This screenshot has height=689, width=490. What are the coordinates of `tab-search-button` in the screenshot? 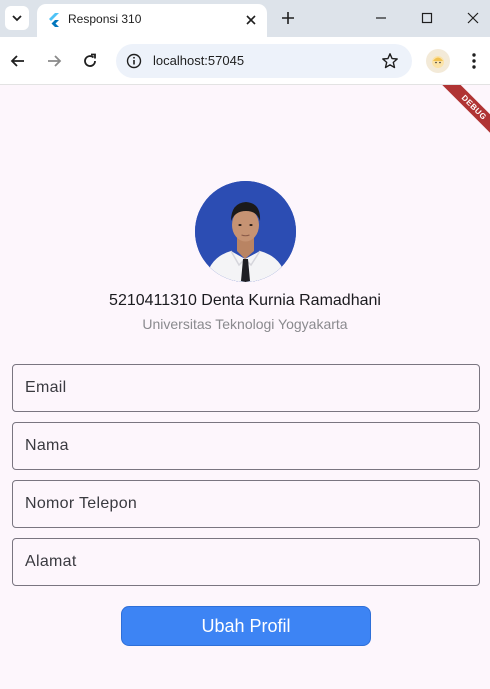 It's located at (17, 18).